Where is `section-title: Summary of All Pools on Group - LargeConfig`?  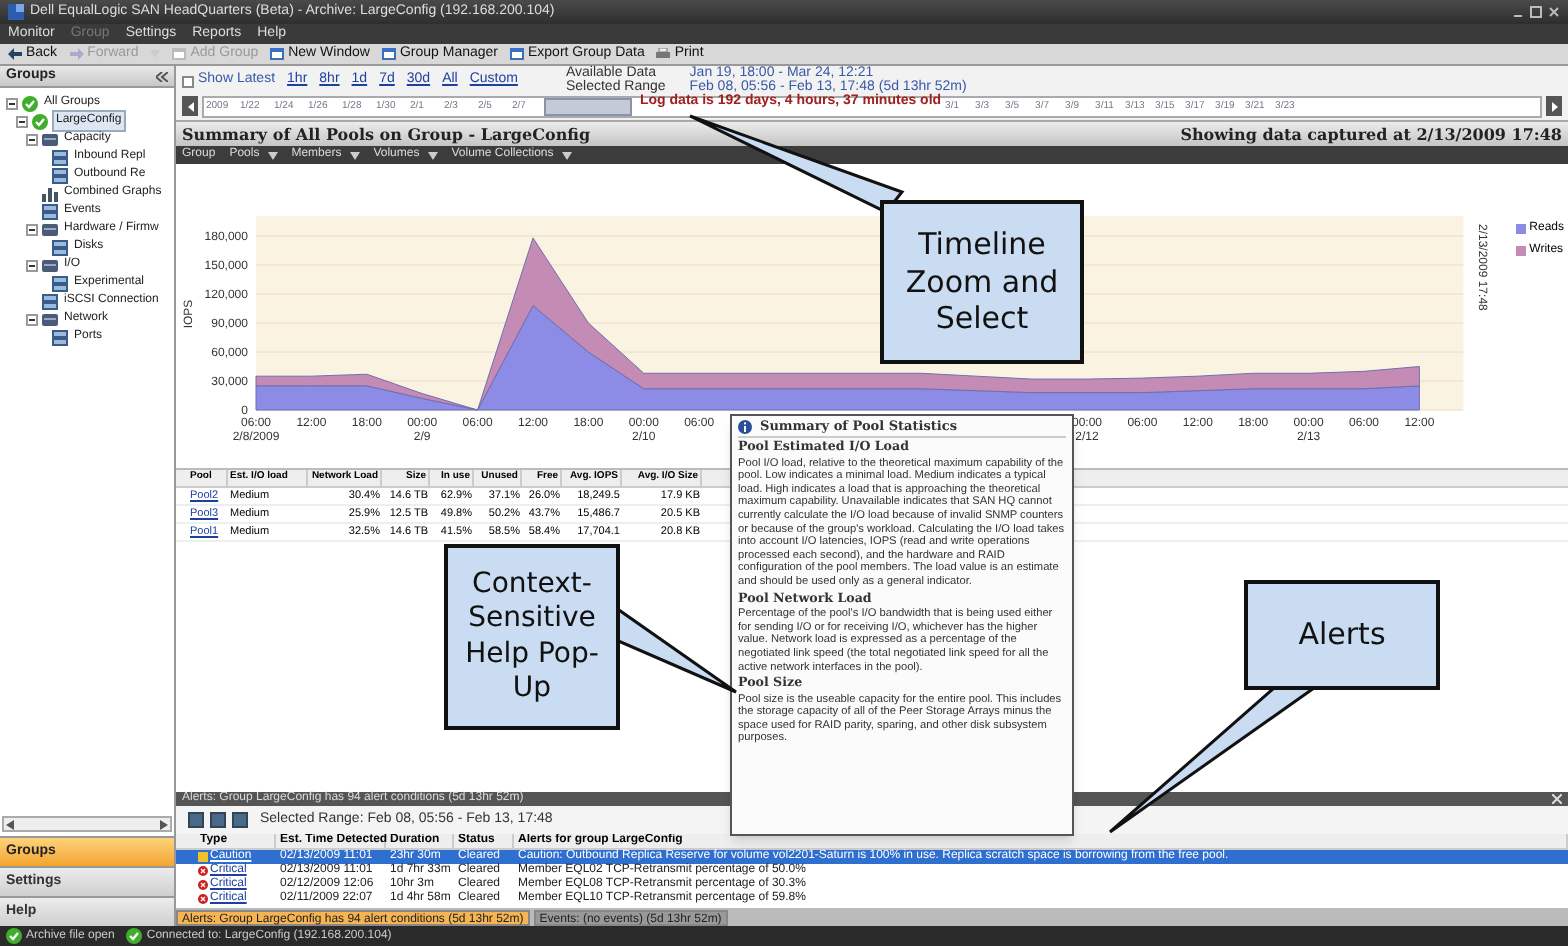 section-title: Summary of All Pools on Group - LargeConfig is located at coordinates (386, 134).